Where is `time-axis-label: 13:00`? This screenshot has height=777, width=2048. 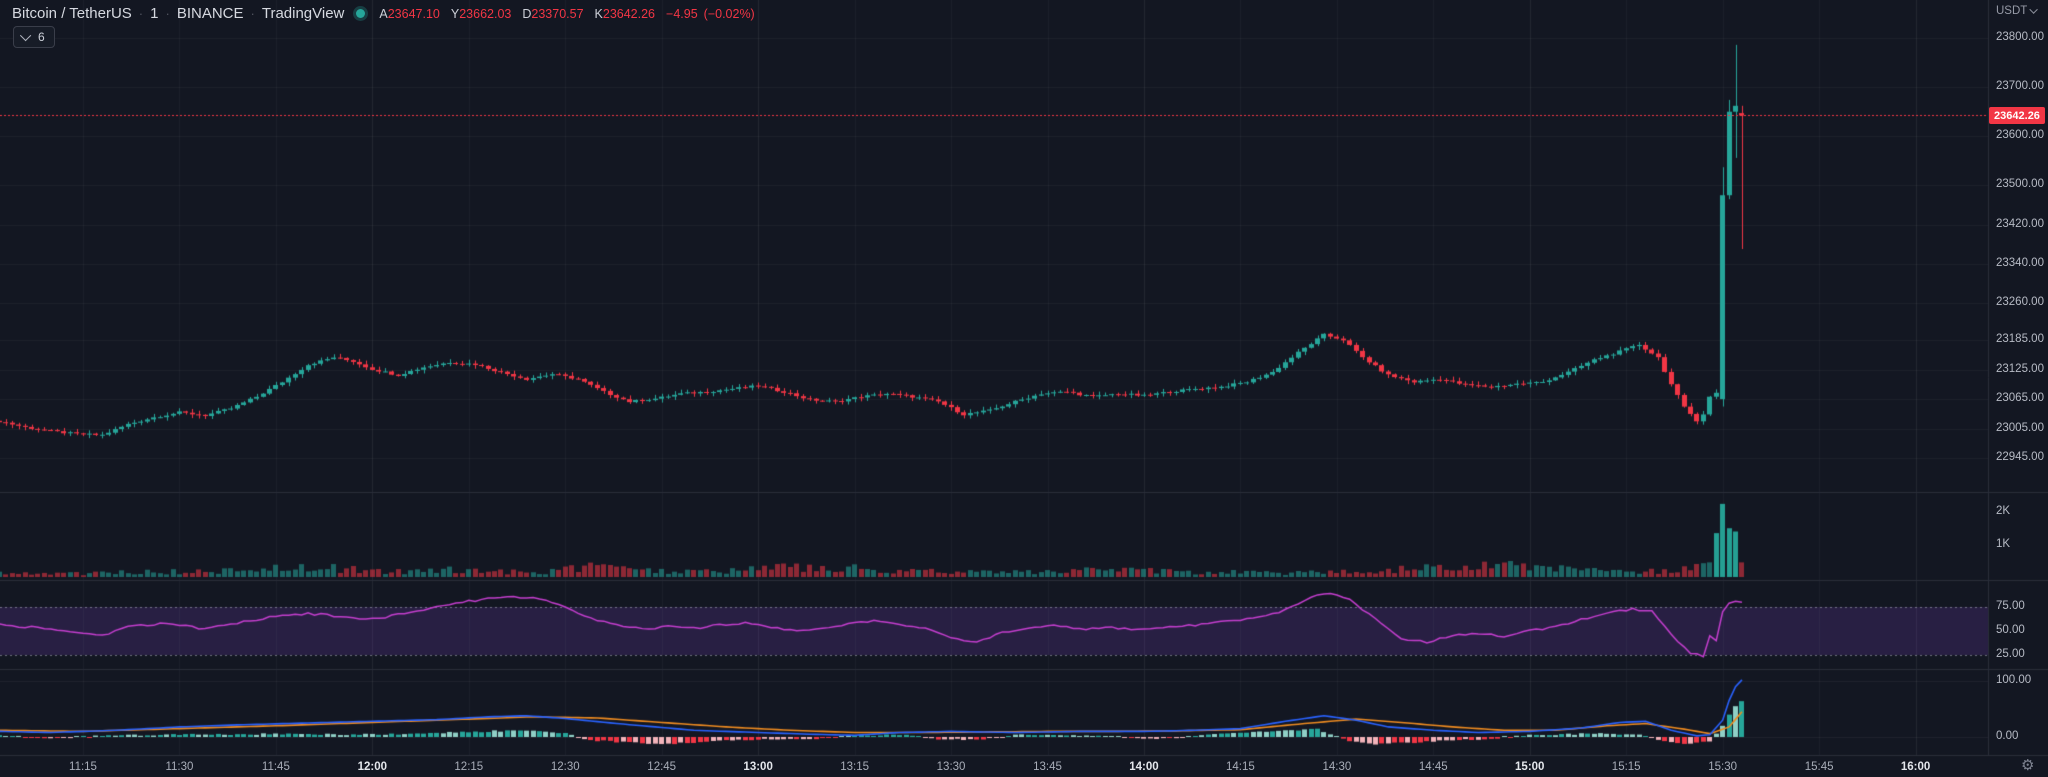 time-axis-label: 13:00 is located at coordinates (758, 767).